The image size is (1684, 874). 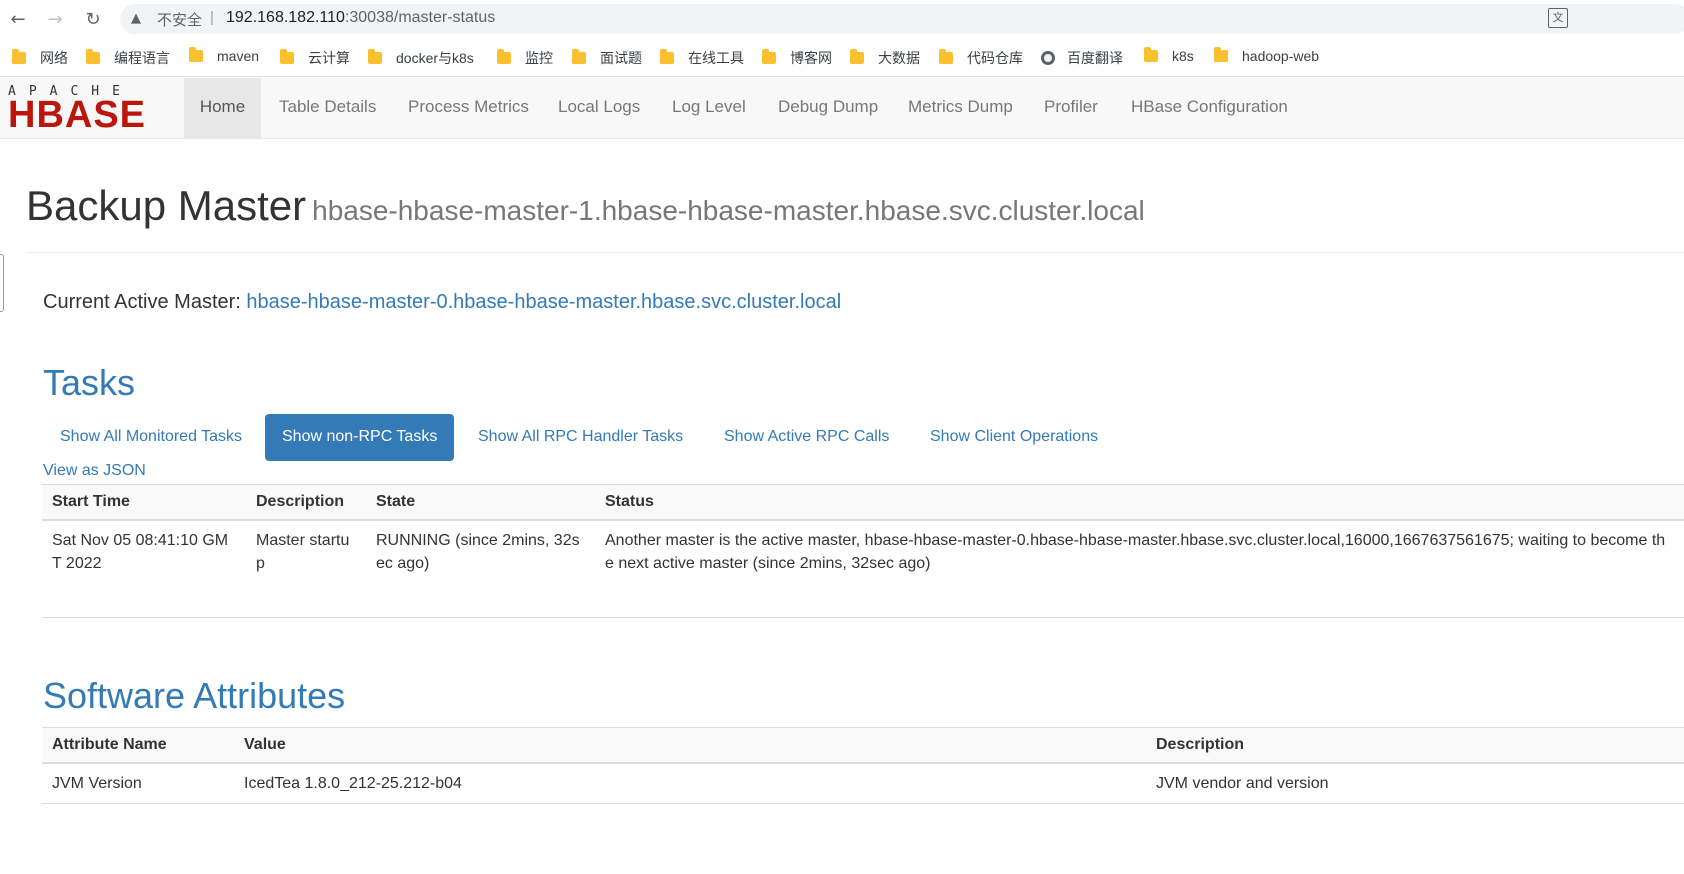 What do you see at coordinates (420, 17) in the screenshot?
I see `url-port-path: :30038/master-status` at bounding box center [420, 17].